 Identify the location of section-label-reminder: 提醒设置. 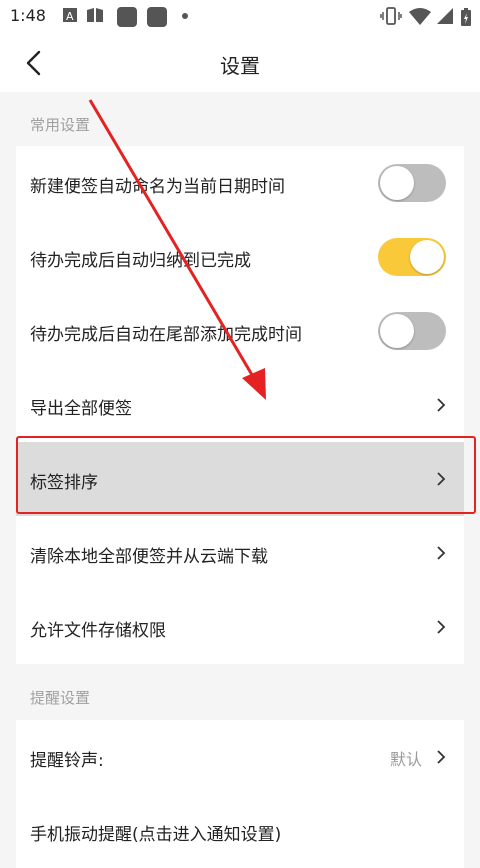
(60, 698).